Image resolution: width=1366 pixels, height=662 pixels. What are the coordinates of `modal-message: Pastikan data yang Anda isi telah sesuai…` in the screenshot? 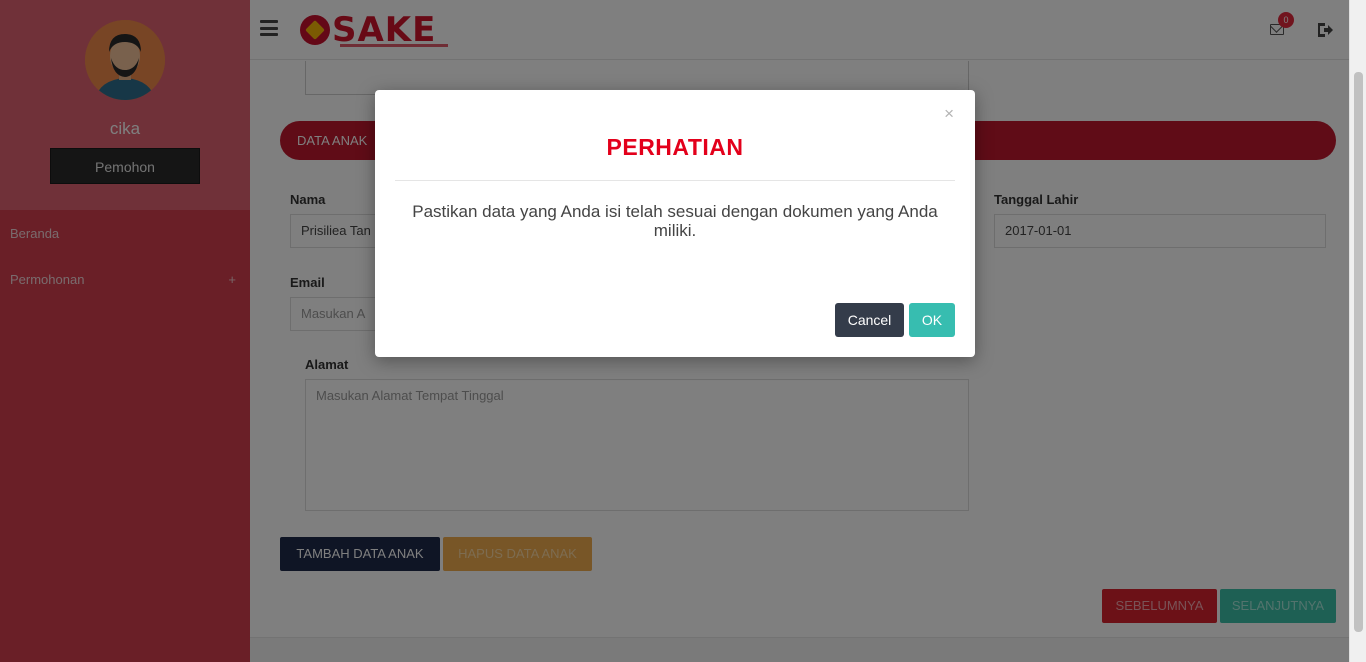 It's located at (675, 221).